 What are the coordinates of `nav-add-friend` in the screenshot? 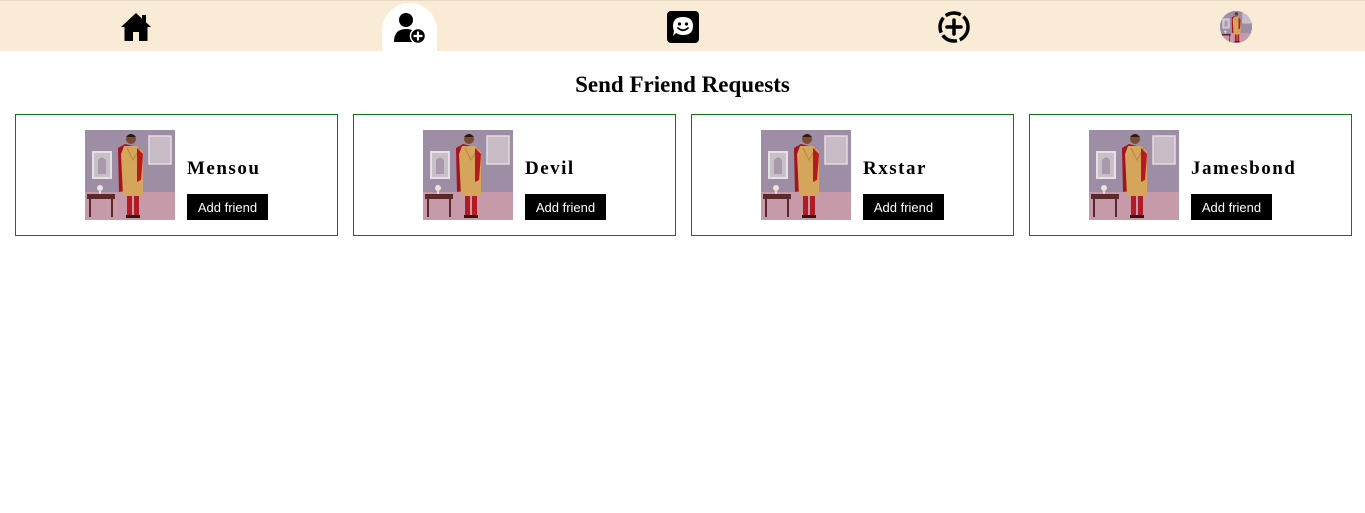 It's located at (409, 27).